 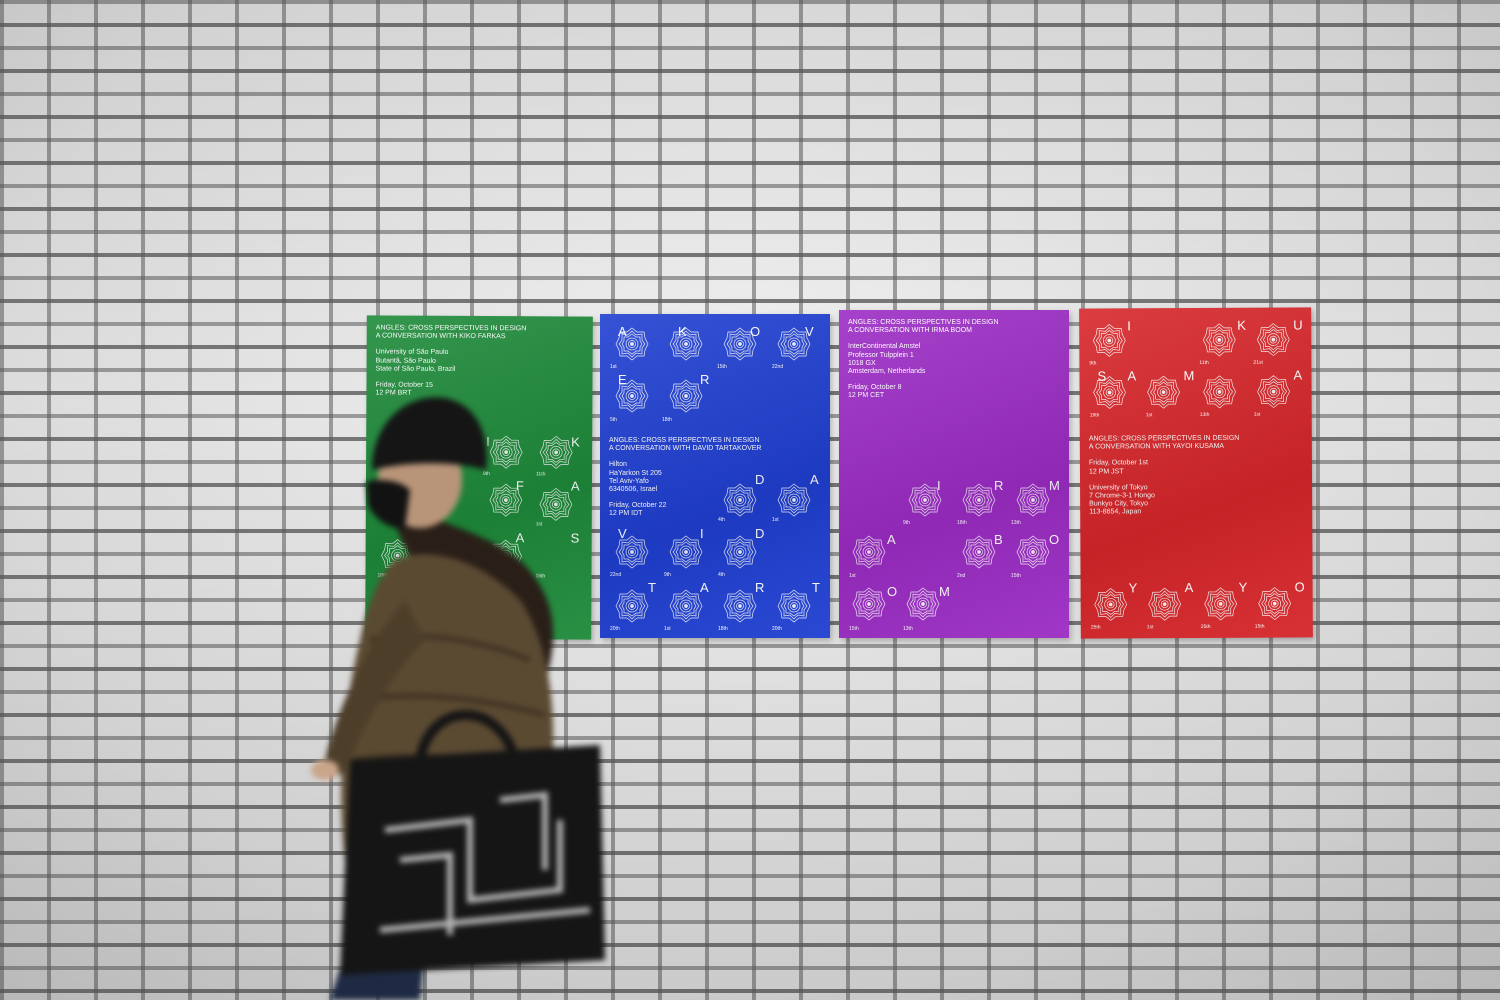 What do you see at coordinates (1298, 325) in the screenshot?
I see `poster-letter: U` at bounding box center [1298, 325].